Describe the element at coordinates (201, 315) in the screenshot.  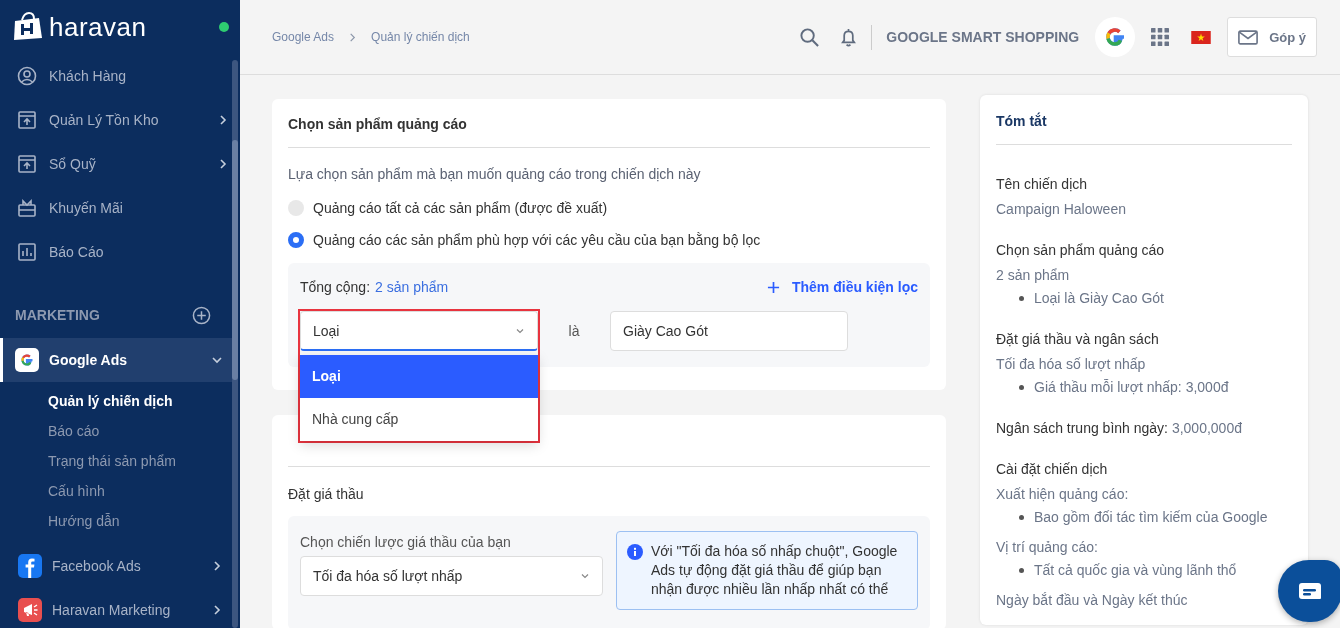
I see `add-icon` at that location.